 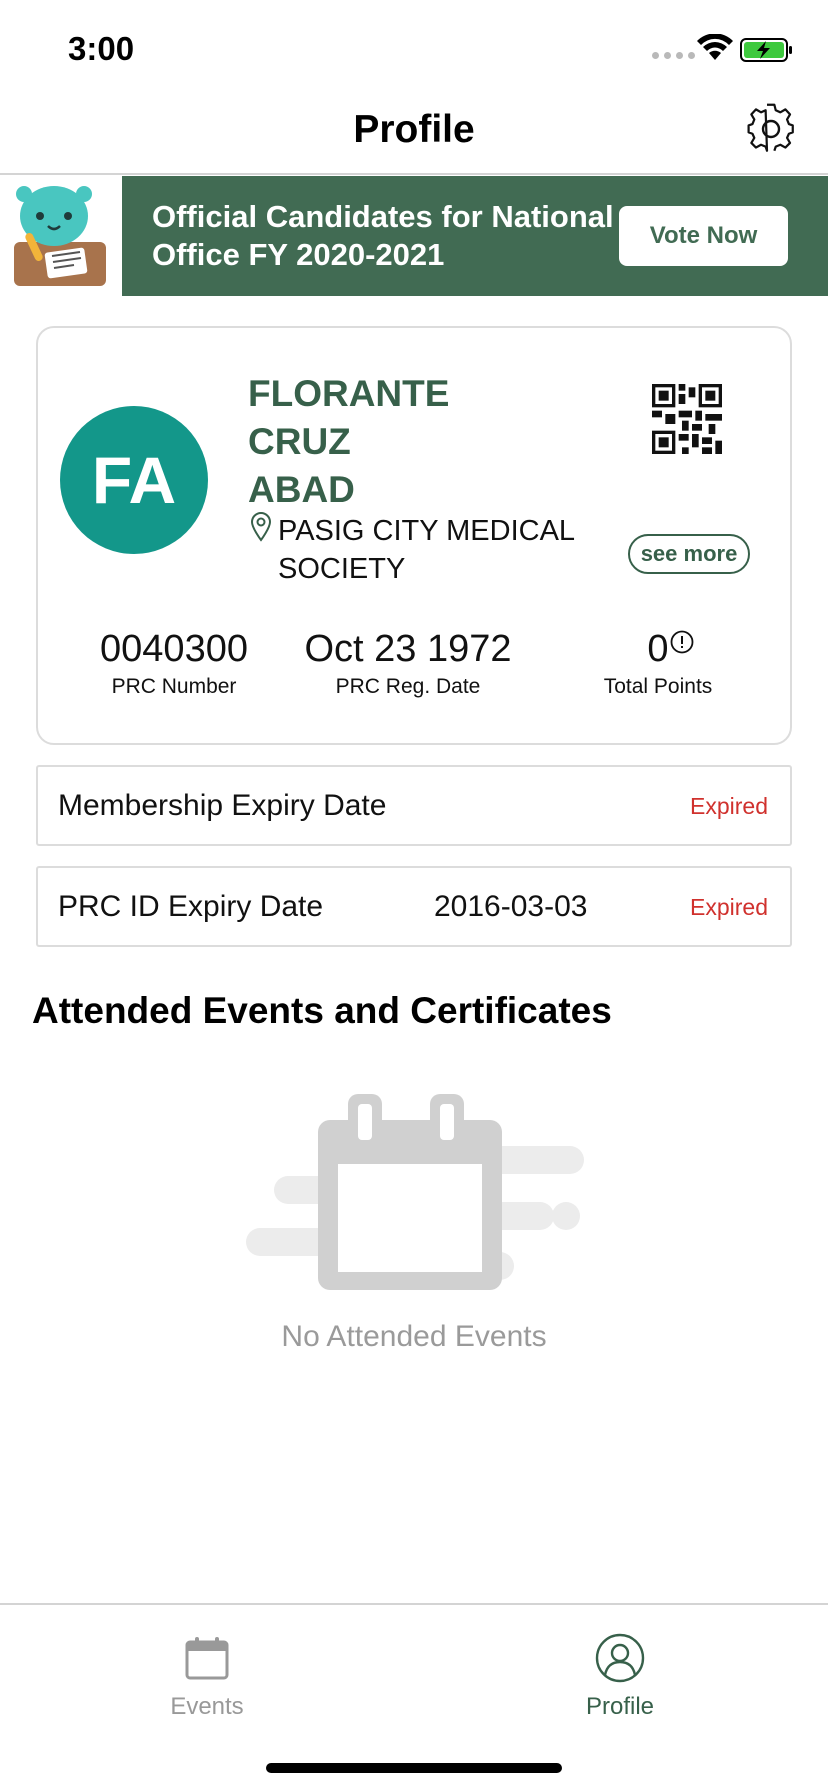 What do you see at coordinates (703, 236) in the screenshot?
I see `vote-now-button: Vote Now` at bounding box center [703, 236].